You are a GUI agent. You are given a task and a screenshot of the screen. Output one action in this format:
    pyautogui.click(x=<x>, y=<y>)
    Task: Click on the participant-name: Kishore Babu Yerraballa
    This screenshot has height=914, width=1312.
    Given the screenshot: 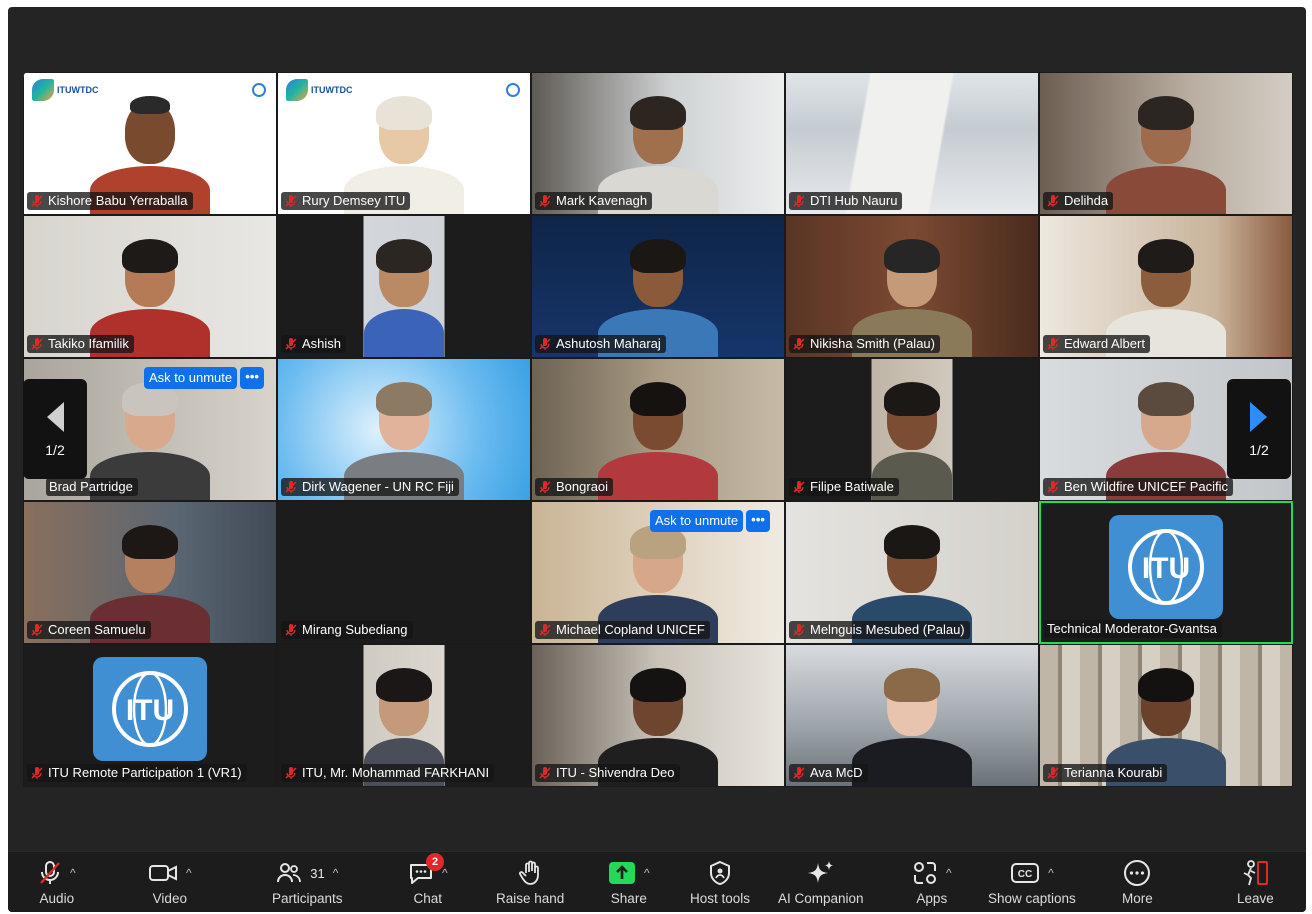 What is the action you would take?
    pyautogui.click(x=118, y=200)
    